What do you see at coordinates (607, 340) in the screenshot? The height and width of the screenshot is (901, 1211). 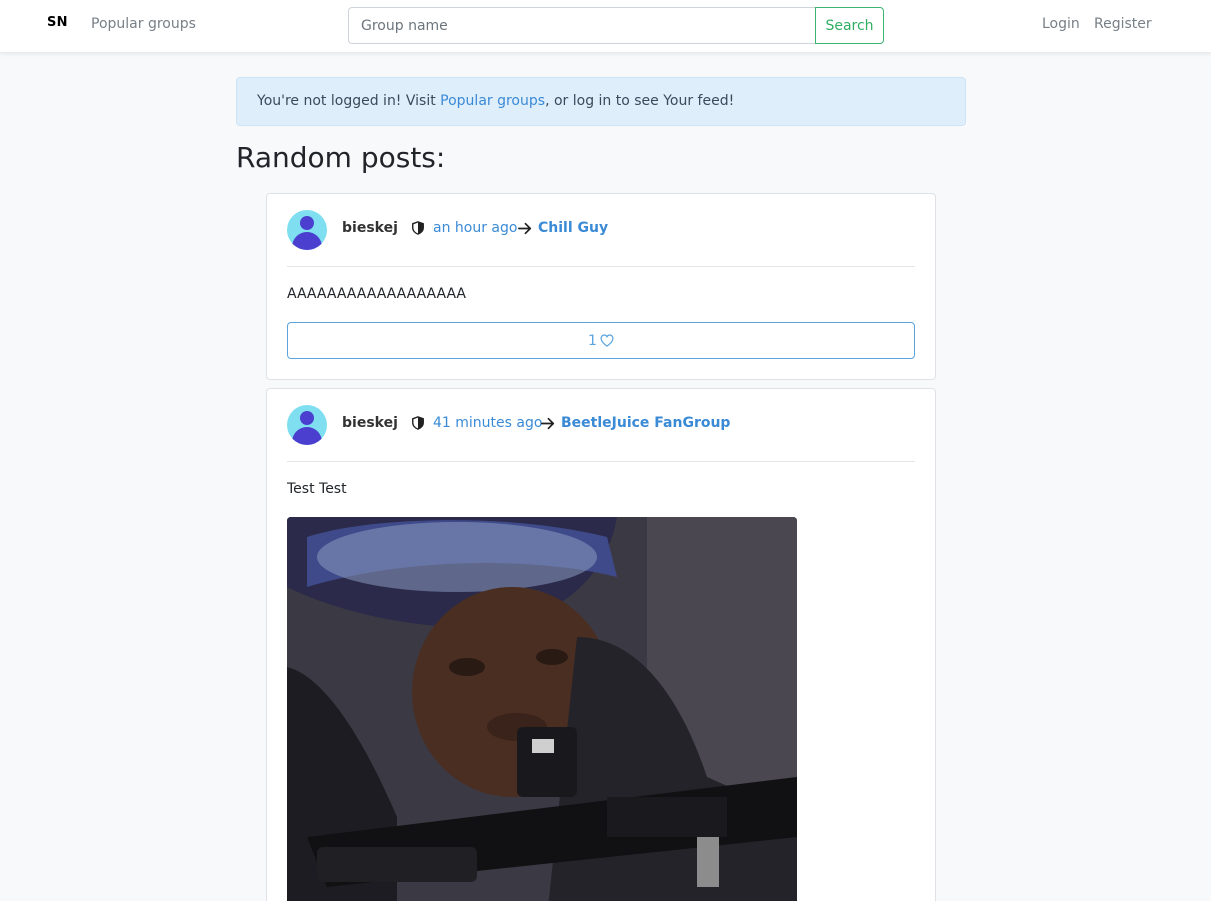 I see `heart-icon` at bounding box center [607, 340].